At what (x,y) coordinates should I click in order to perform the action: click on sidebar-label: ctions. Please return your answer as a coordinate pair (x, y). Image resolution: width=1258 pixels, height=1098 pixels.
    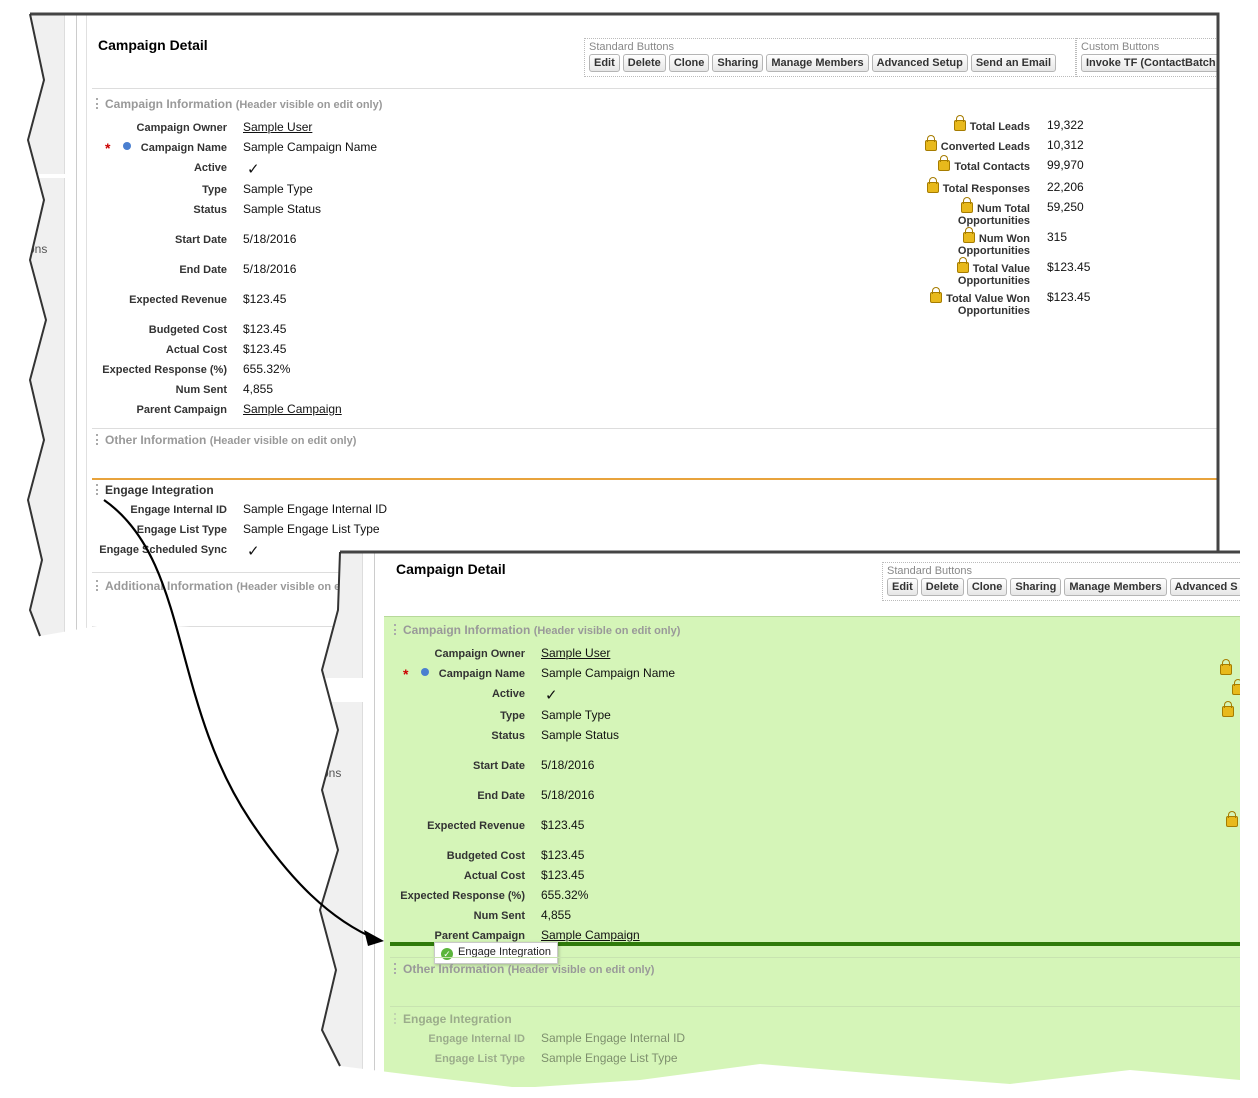
    Looking at the image, I should click on (37, 249).